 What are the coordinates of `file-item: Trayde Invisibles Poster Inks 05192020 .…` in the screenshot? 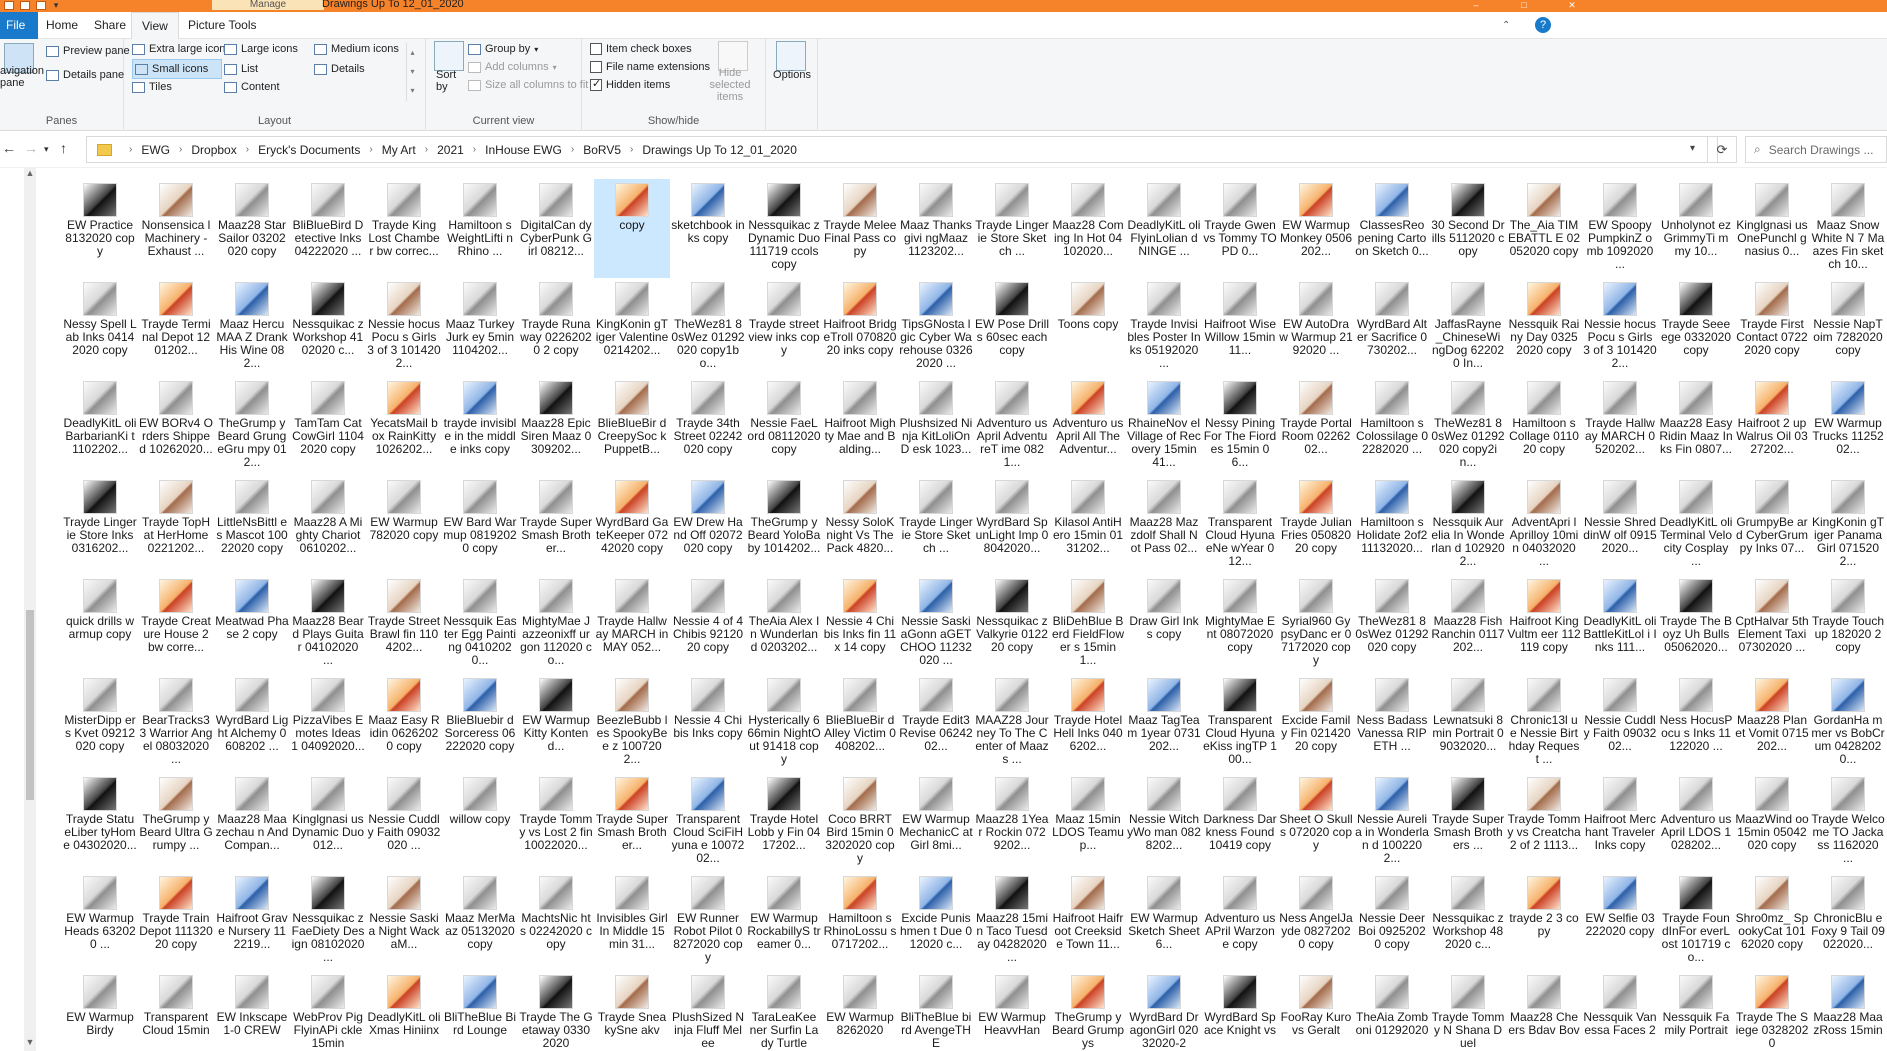 It's located at (1164, 327).